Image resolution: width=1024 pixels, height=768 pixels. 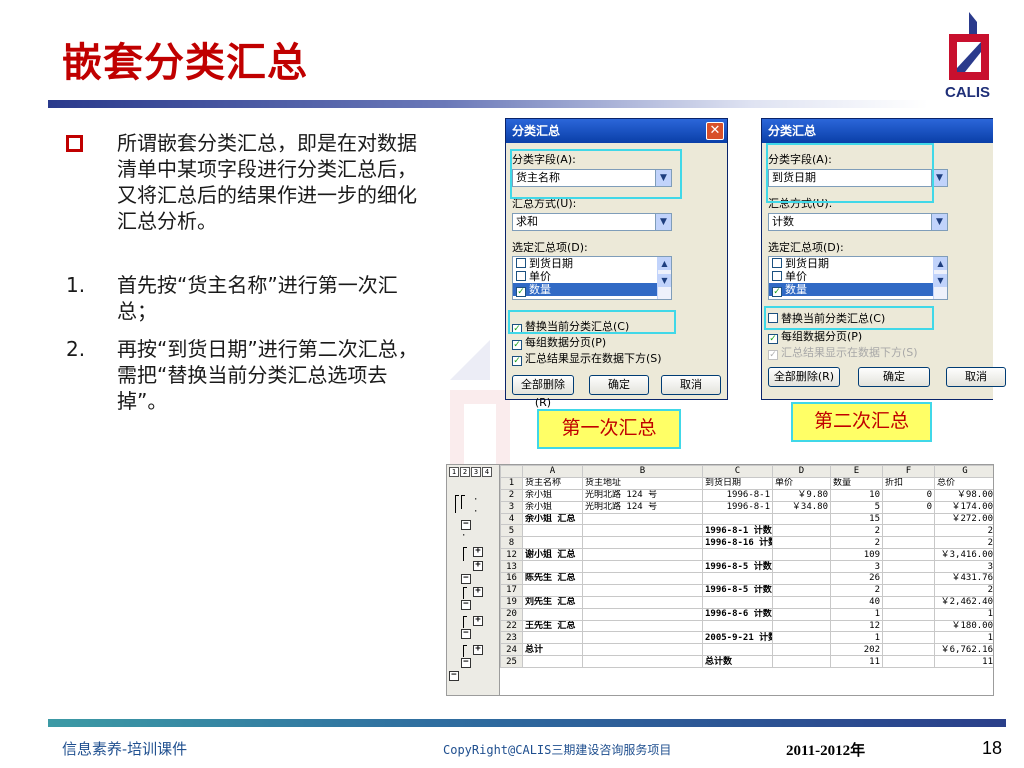 What do you see at coordinates (737, 638) in the screenshot?
I see `table-cell: 2005-9-21 计数` at bounding box center [737, 638].